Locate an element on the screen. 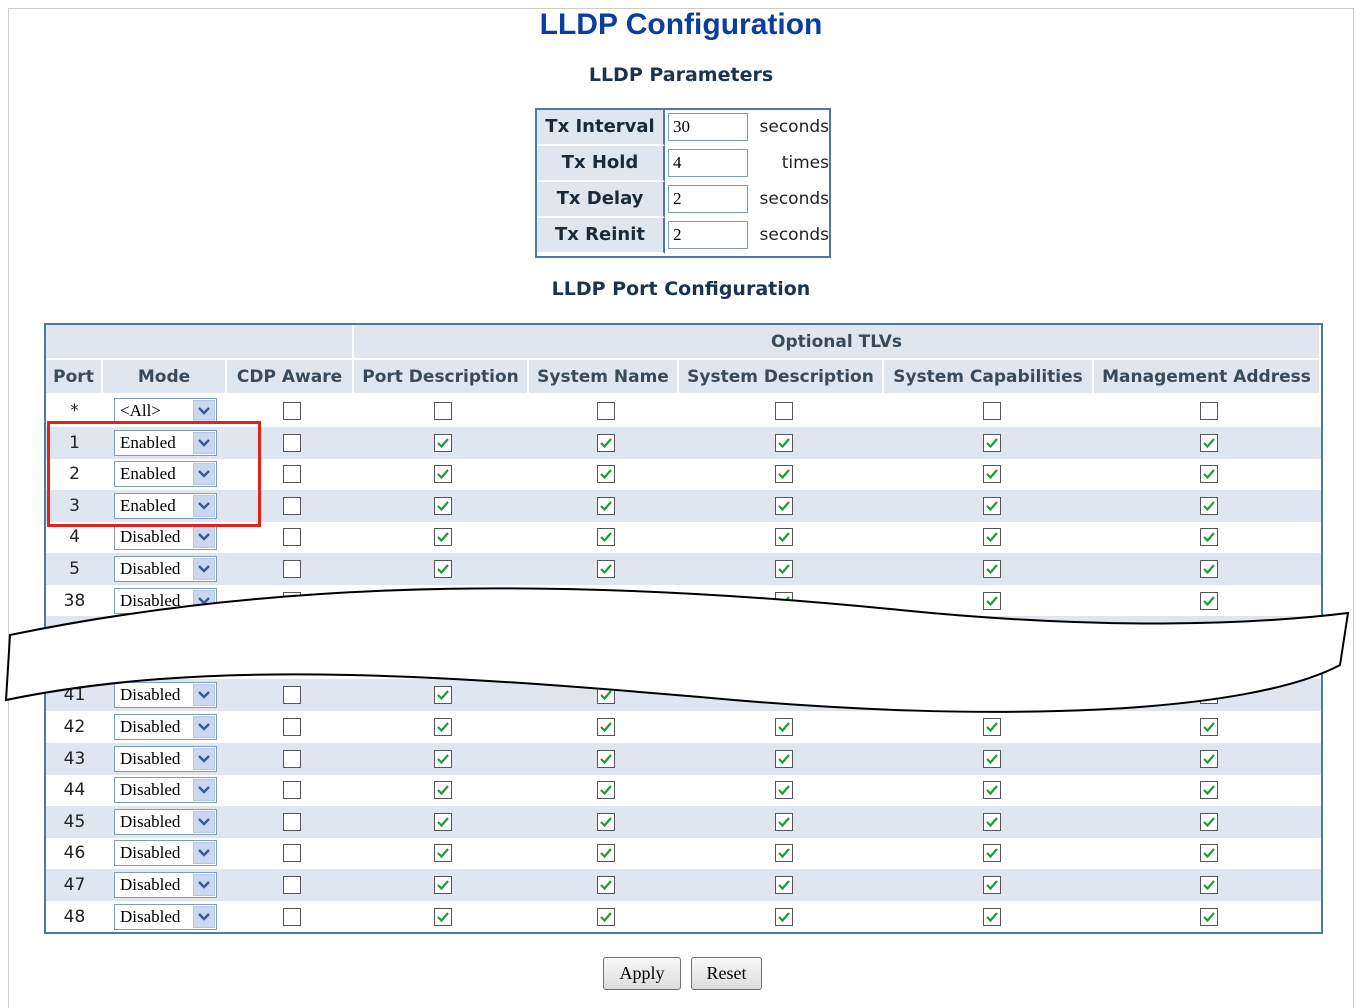 The height and width of the screenshot is (1008, 1362). param-input: 30 is located at coordinates (708, 127).